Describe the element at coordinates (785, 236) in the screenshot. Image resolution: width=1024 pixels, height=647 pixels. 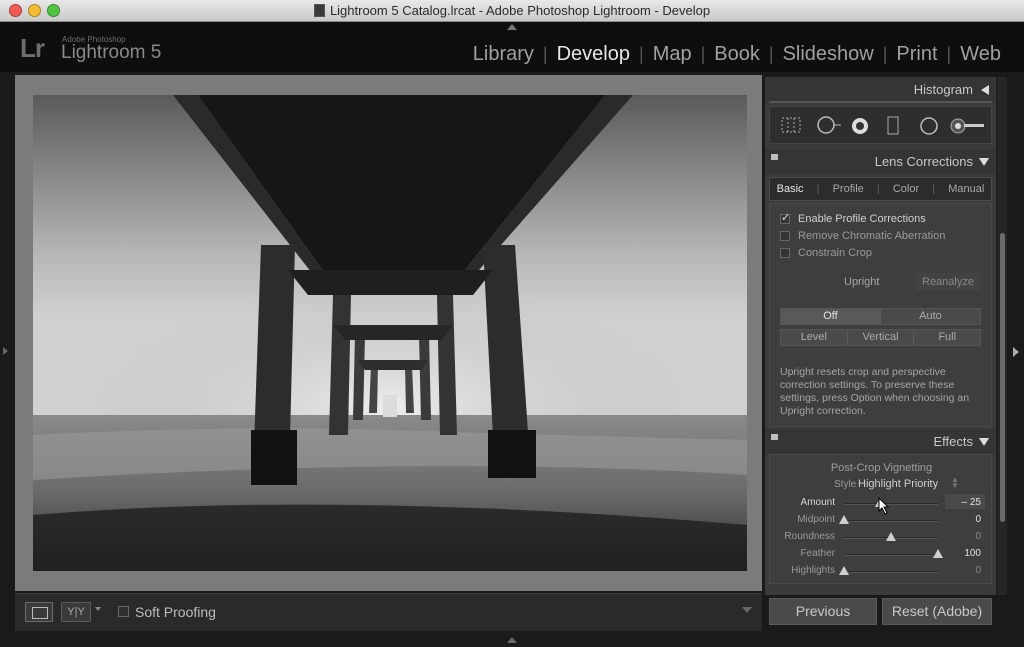
I see `remove-chromatic-aberration-checkbox` at that location.